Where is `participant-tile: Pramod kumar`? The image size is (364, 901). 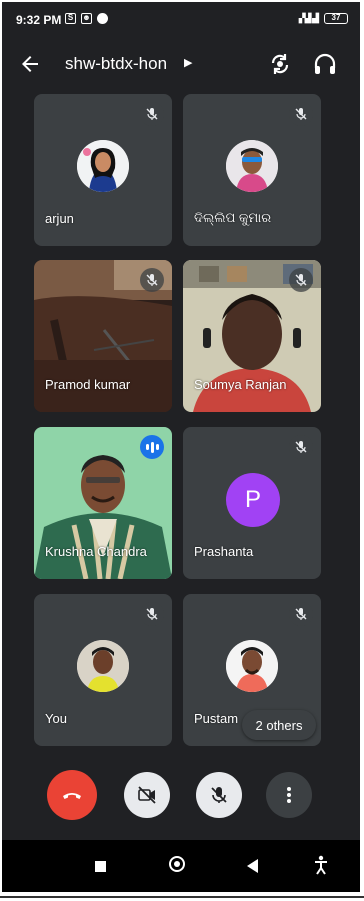
participant-tile: Pramod kumar is located at coordinates (103, 336).